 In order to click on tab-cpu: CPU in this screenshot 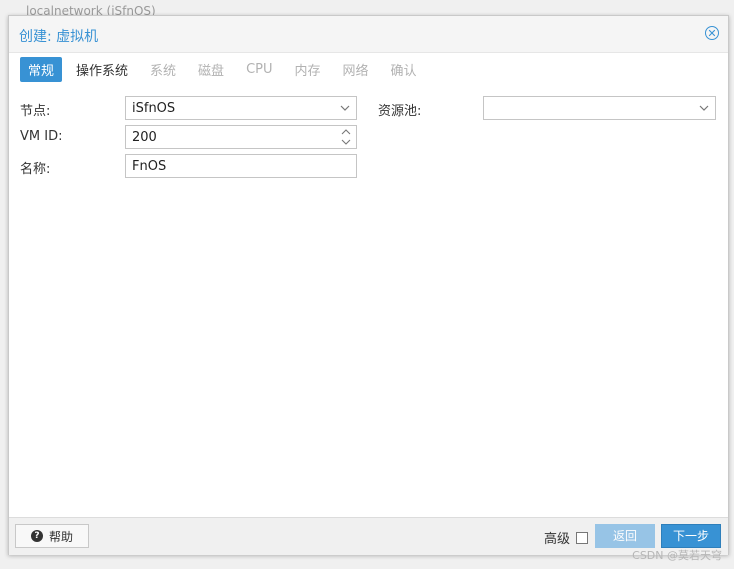, I will do `click(259, 69)`.